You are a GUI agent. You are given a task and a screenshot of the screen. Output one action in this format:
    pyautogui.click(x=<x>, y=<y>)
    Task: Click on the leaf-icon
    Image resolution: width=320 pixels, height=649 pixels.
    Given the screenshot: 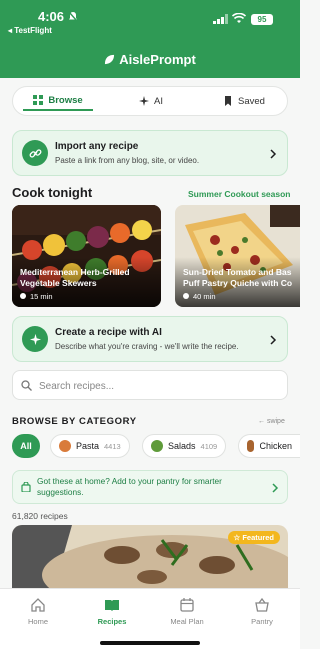 What is the action you would take?
    pyautogui.click(x=110, y=59)
    